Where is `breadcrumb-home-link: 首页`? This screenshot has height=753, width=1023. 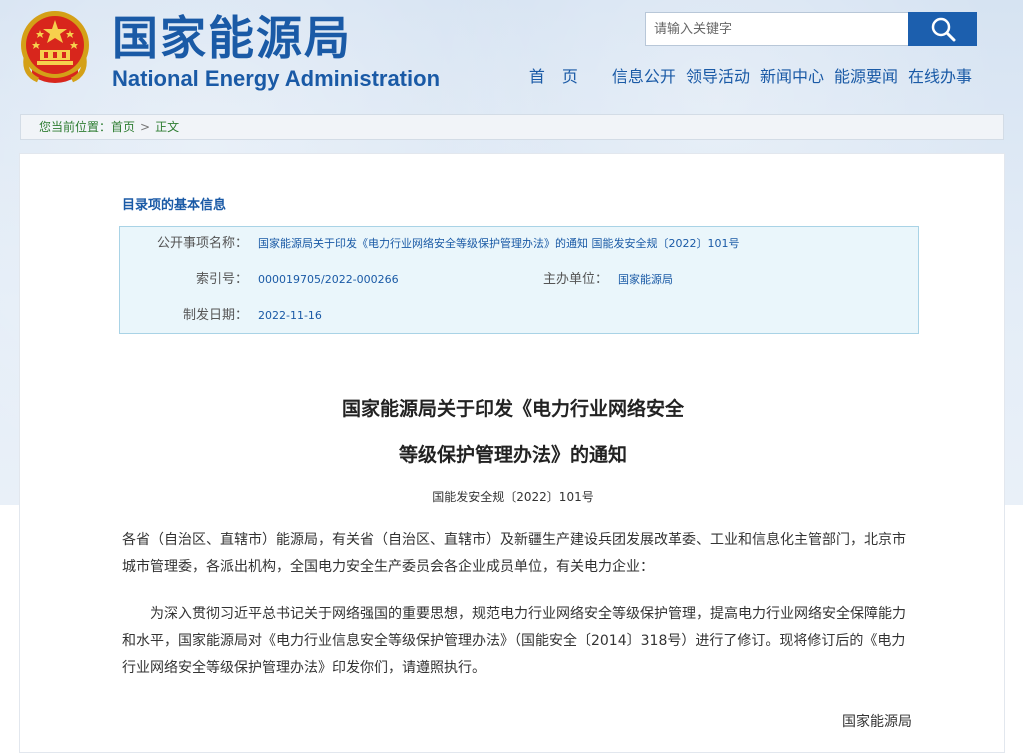 breadcrumb-home-link: 首页 is located at coordinates (123, 127).